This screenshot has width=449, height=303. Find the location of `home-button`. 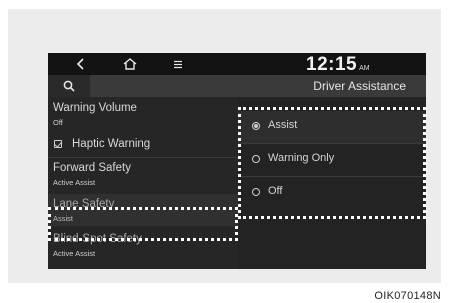

home-button is located at coordinates (130, 64).